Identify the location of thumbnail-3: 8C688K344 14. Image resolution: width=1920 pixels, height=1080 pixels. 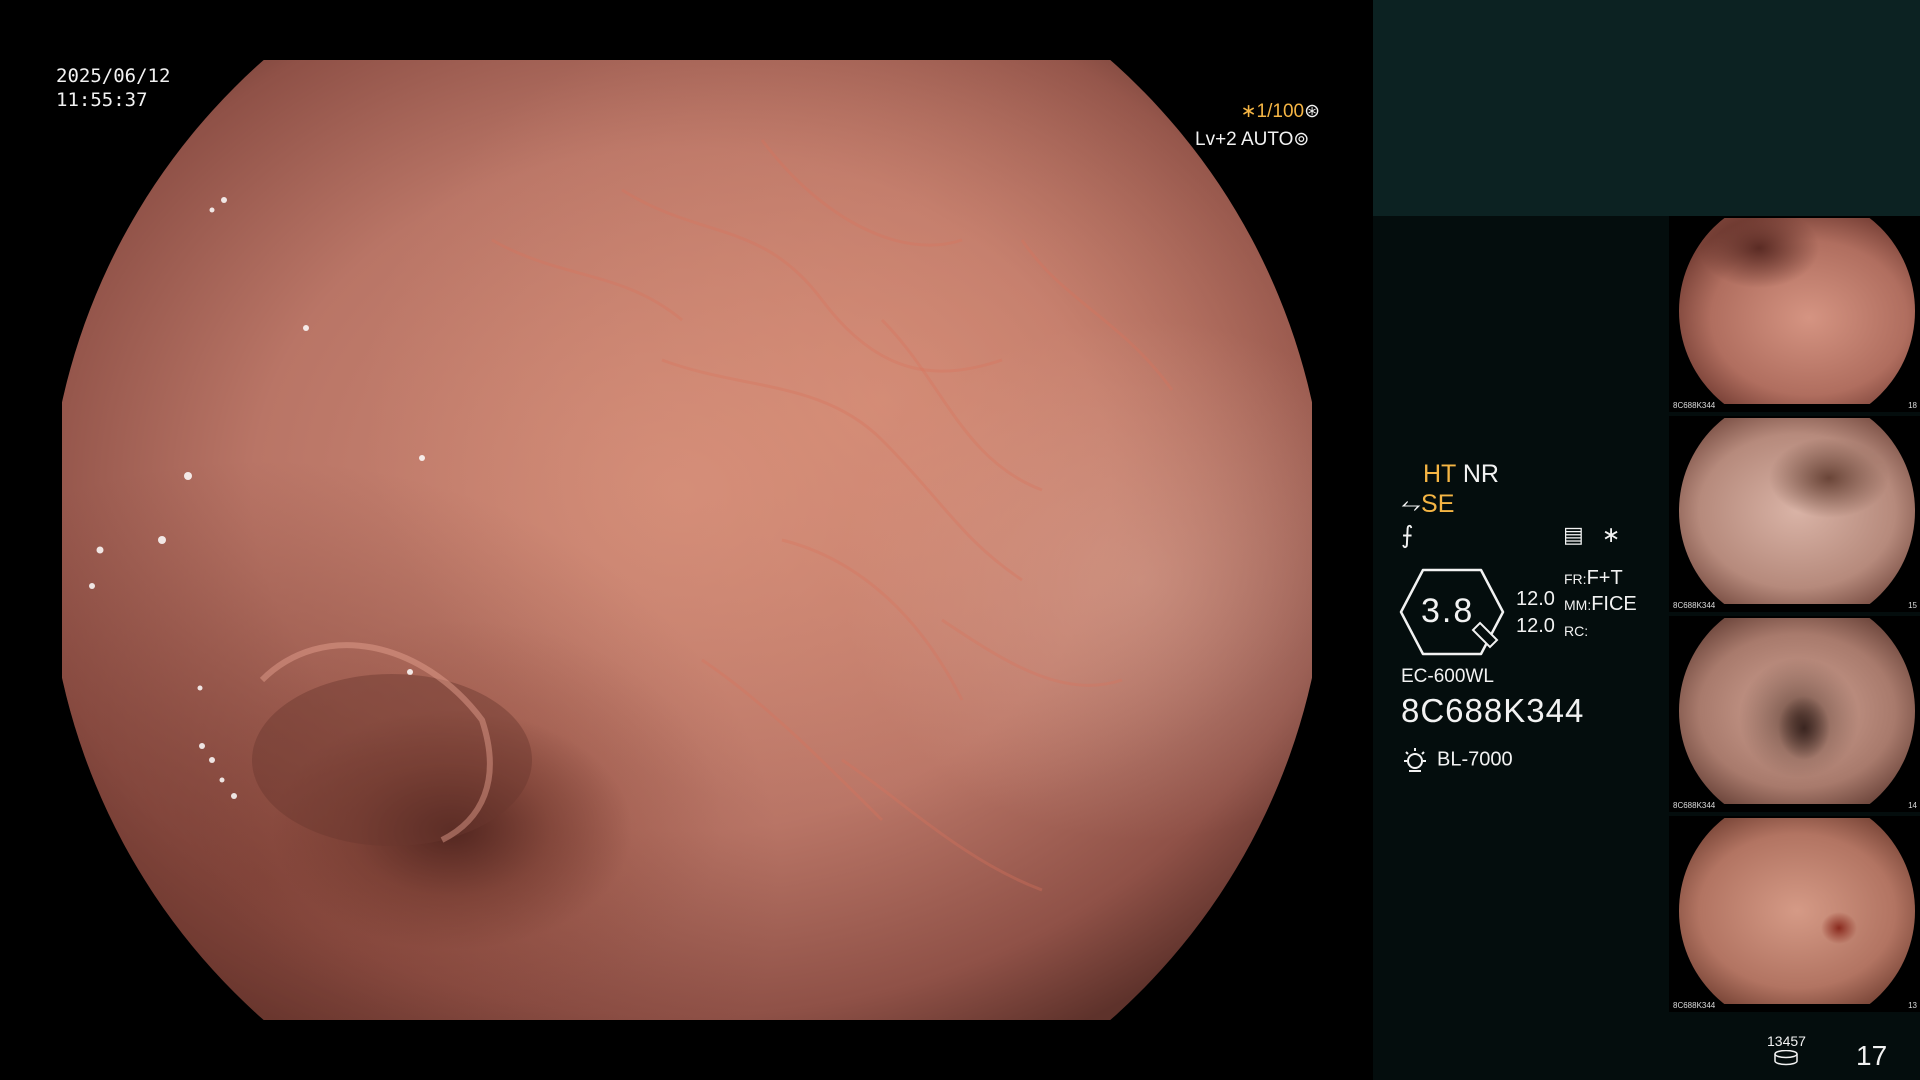
(1794, 714).